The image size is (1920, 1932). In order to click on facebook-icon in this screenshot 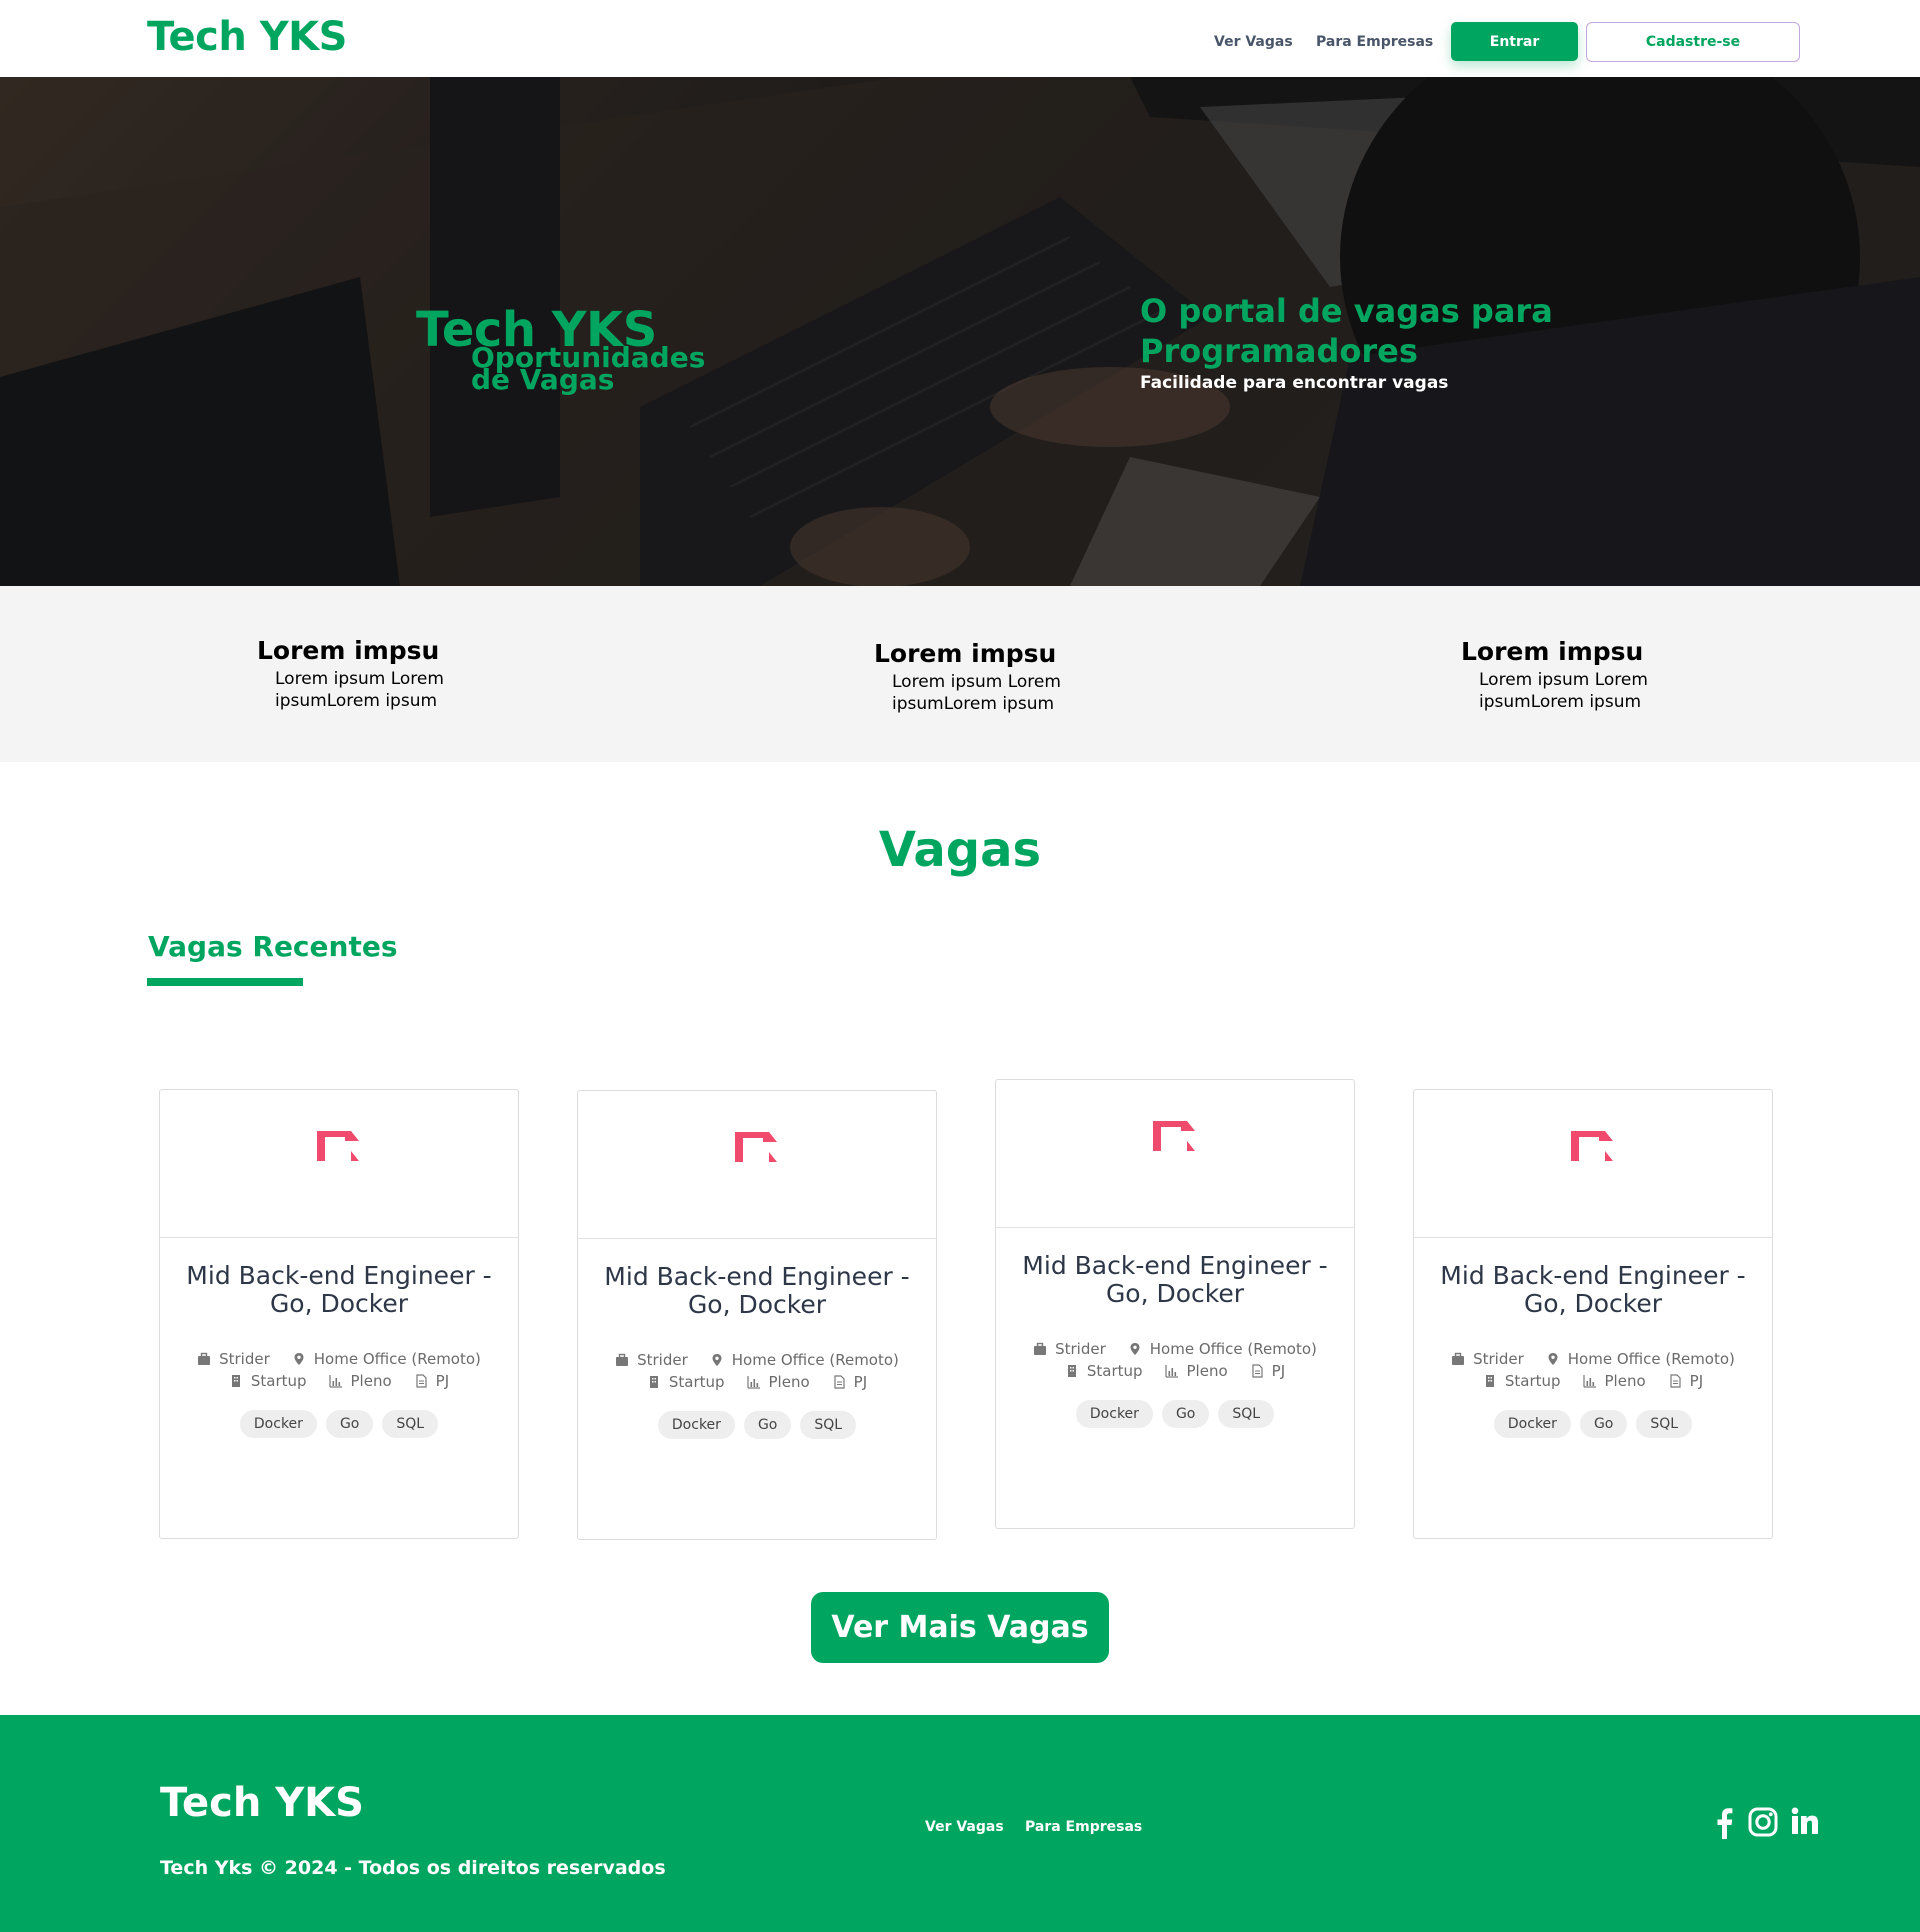, I will do `click(1724, 1823)`.